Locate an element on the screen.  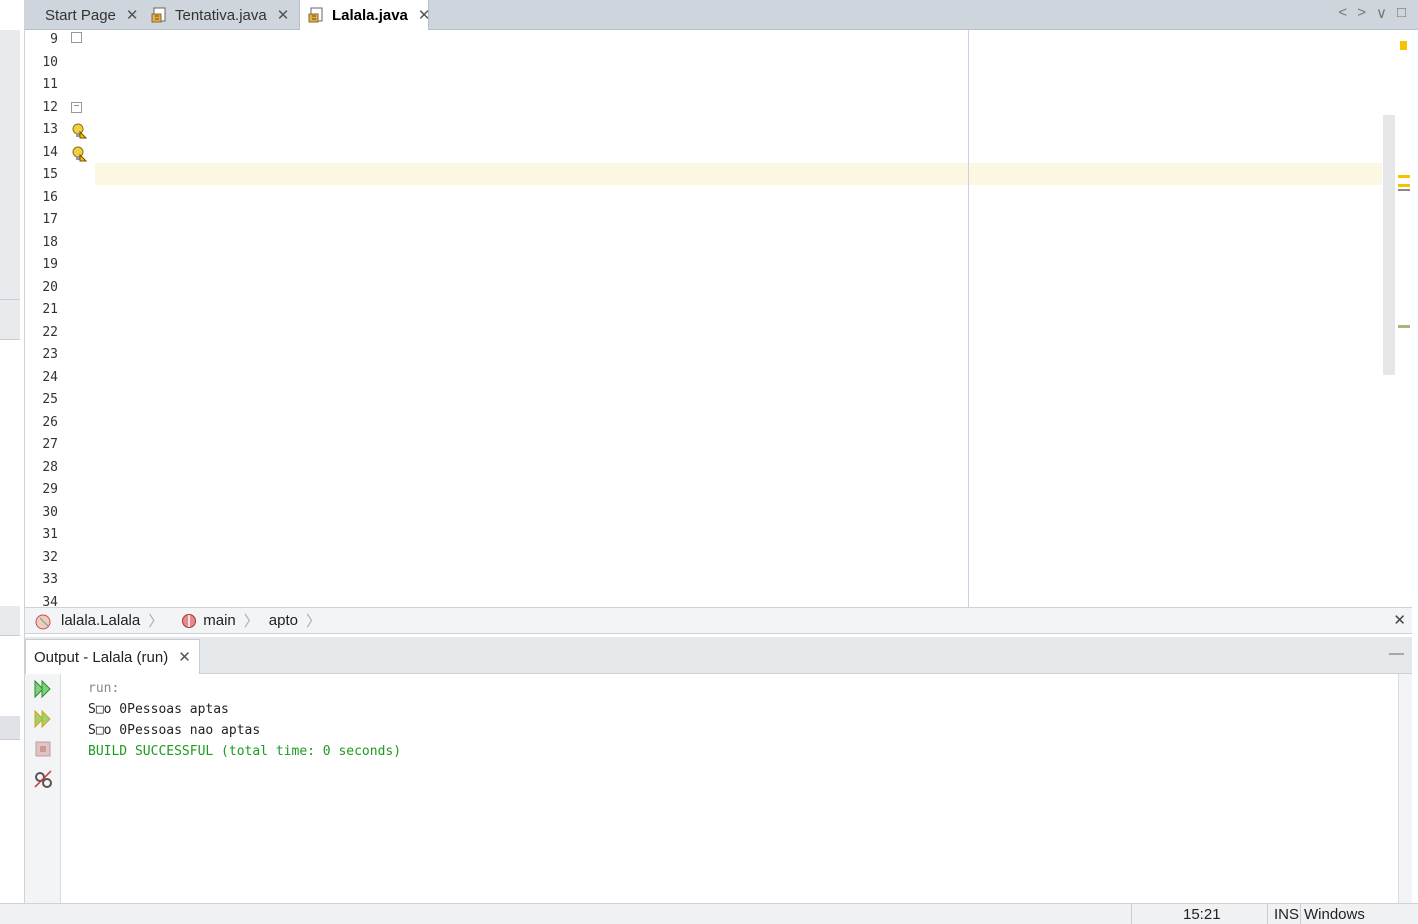
tab-tentativa-java: Tentativa.java ✕ is located at coordinates (219, 15).